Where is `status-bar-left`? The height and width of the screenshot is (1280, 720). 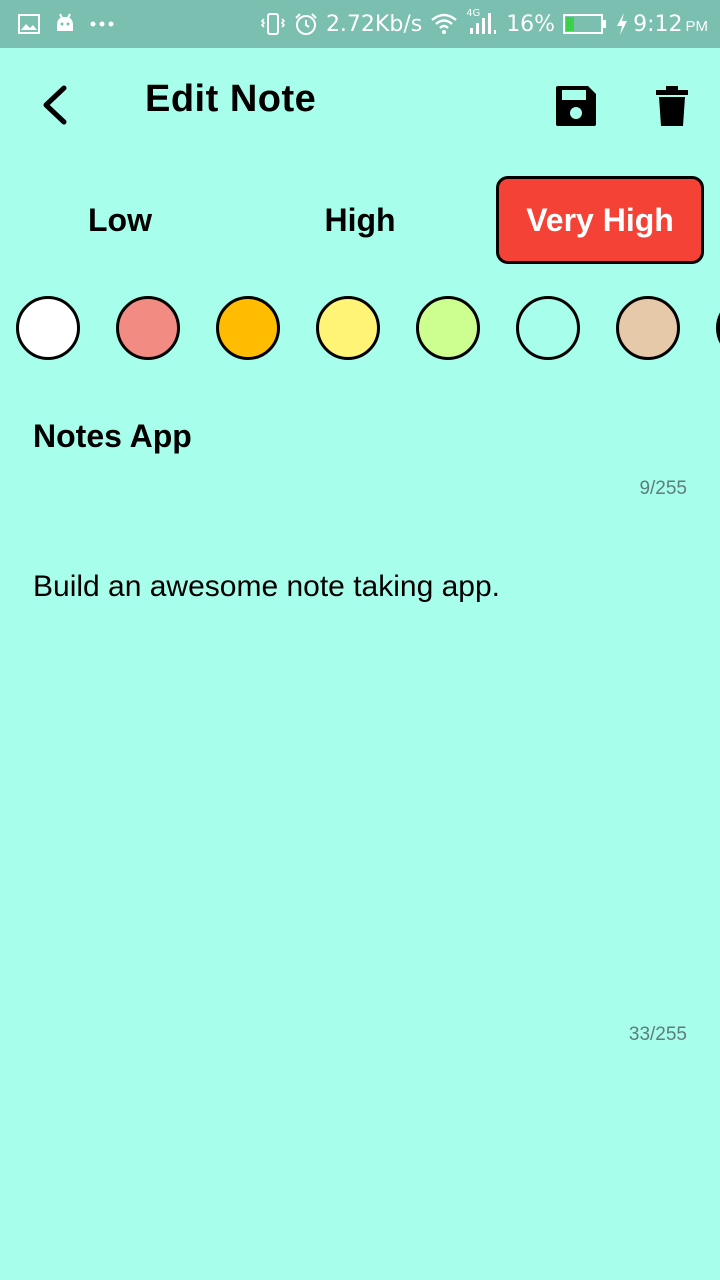
status-bar-left is located at coordinates (73, 24).